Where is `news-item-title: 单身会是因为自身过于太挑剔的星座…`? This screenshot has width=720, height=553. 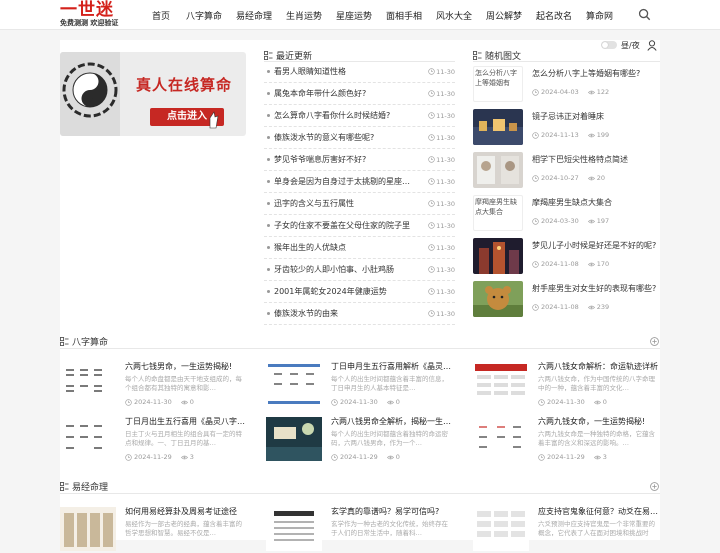 news-item-title: 单身会是因为自身过于太挑剔的星座… is located at coordinates (349, 181).